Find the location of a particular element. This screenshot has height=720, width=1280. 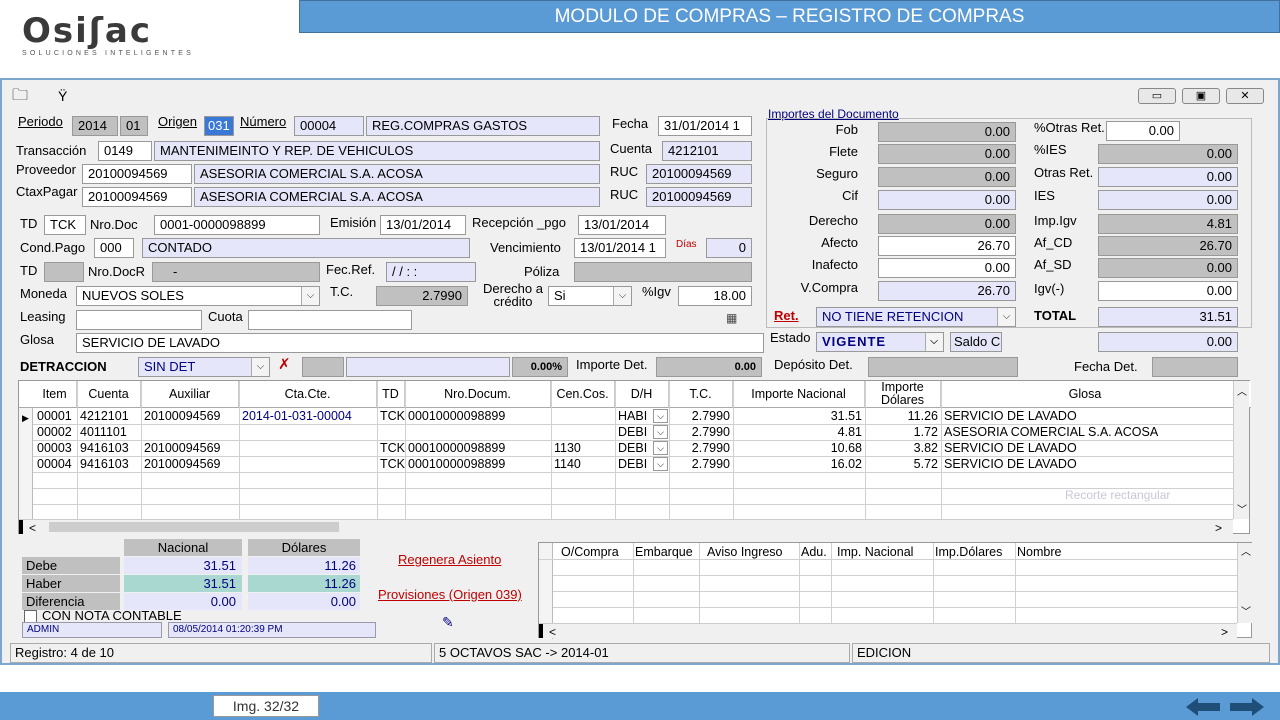

col-tc: T.C. is located at coordinates (701, 394).